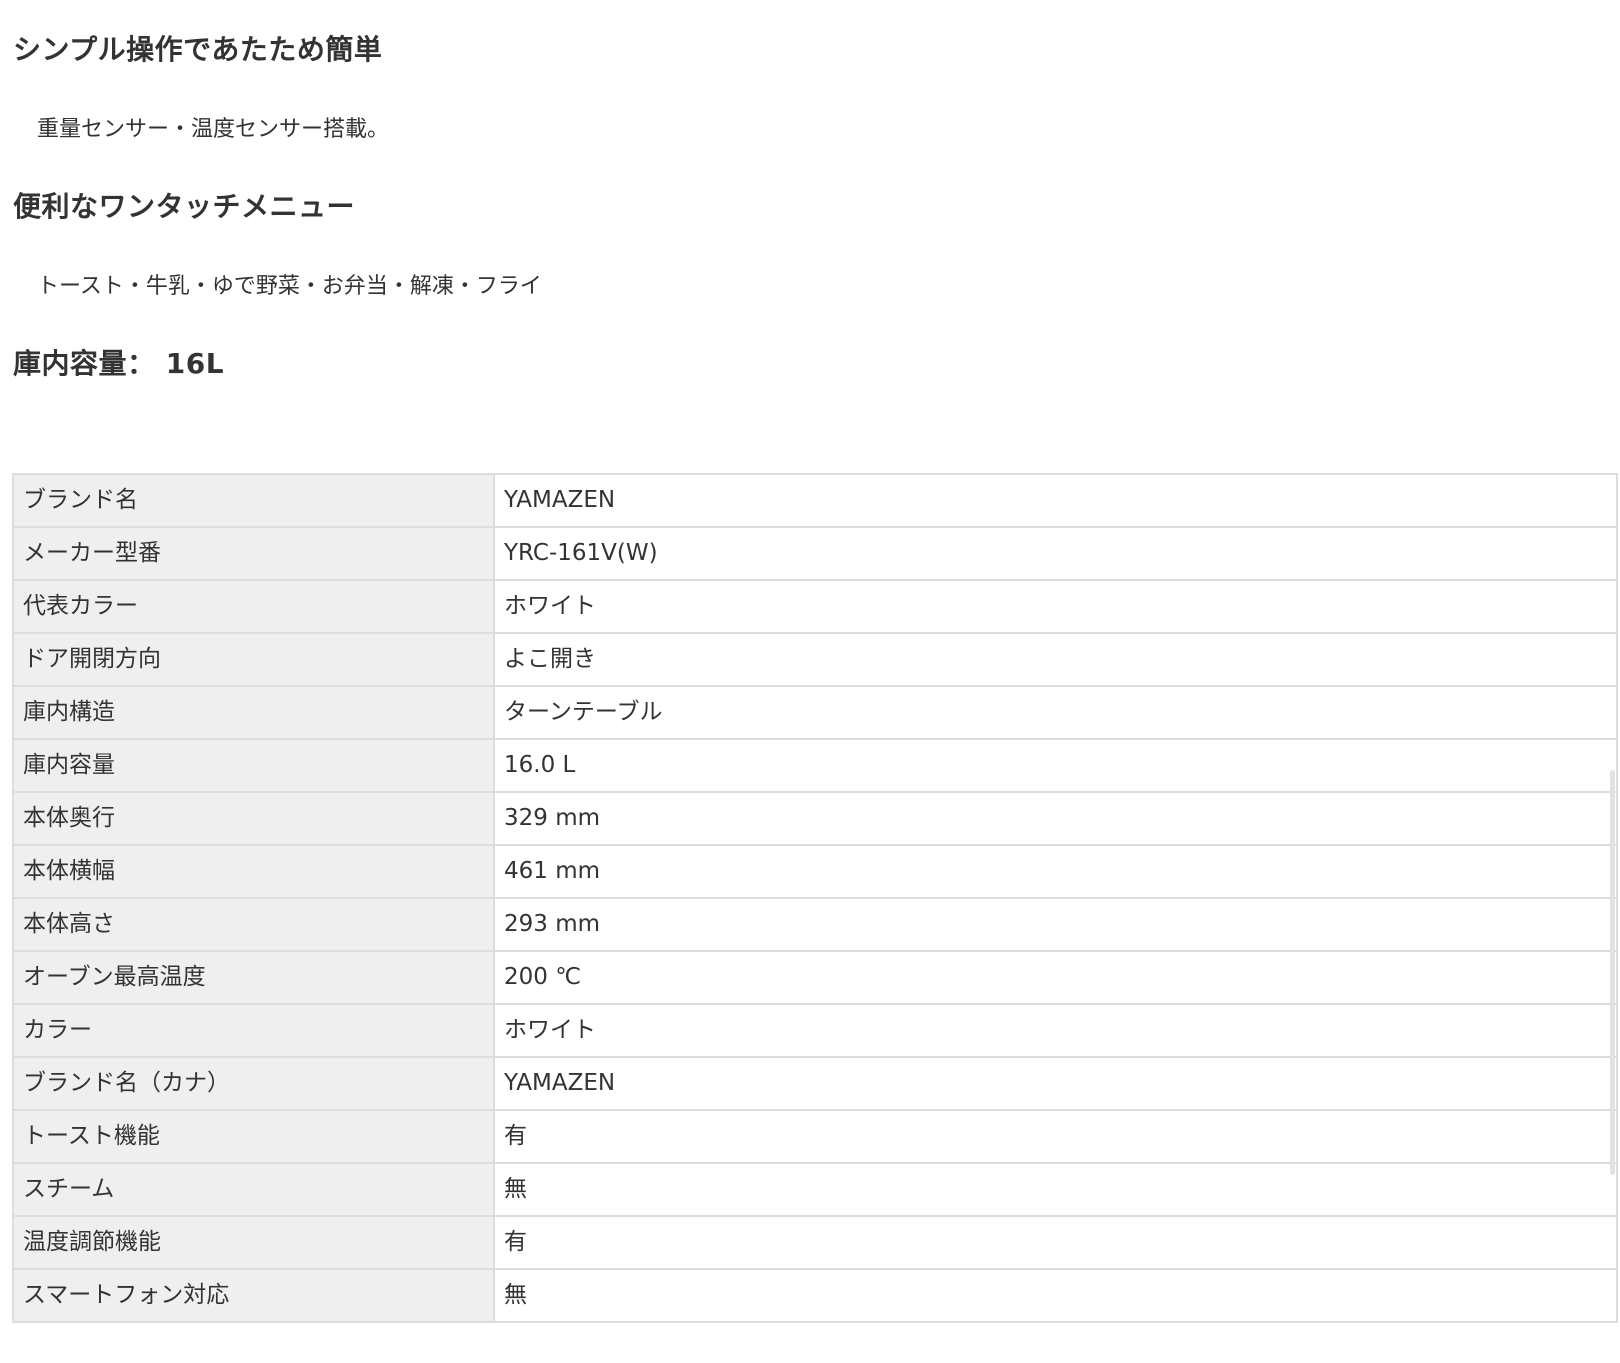 Image resolution: width=1620 pixels, height=1363 pixels. I want to click on spec-value: 329 mm, so click(1055, 818).